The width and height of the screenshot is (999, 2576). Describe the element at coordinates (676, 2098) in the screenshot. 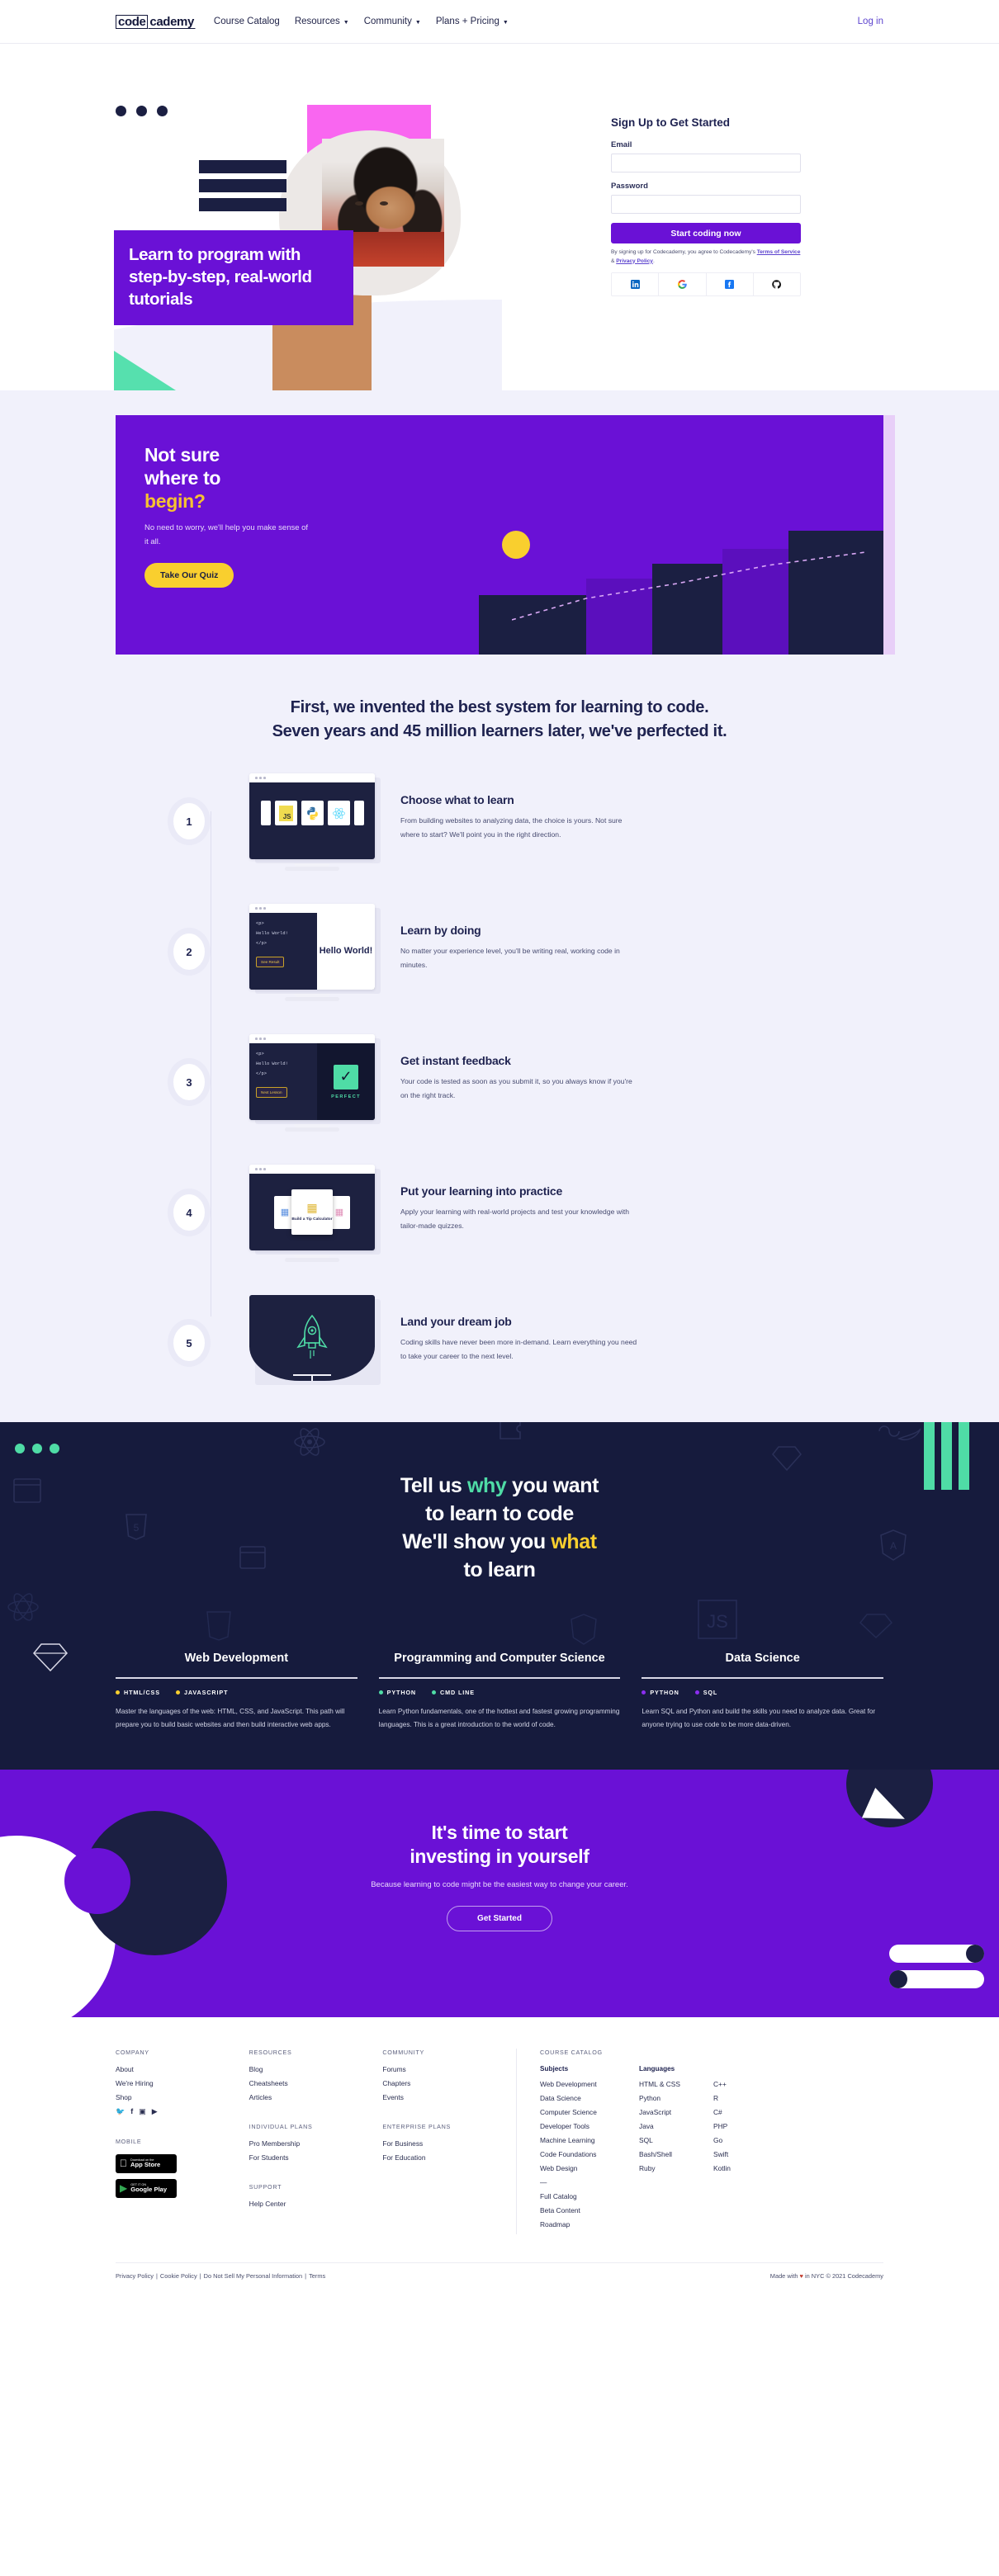

I see `footer-link-python: Python` at that location.